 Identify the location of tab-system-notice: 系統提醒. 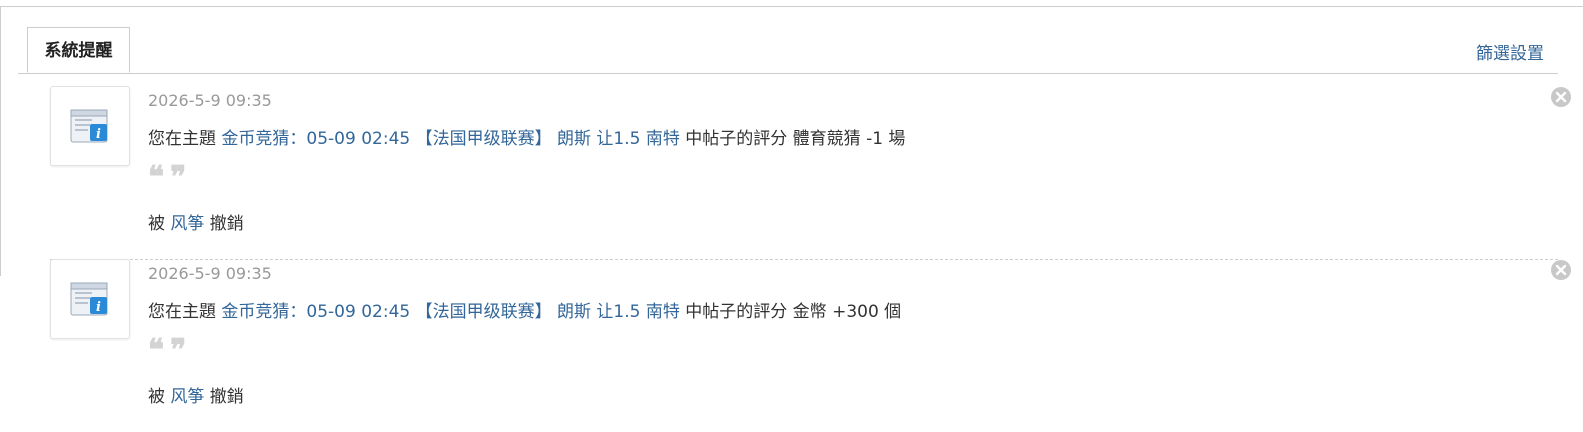
(78, 50).